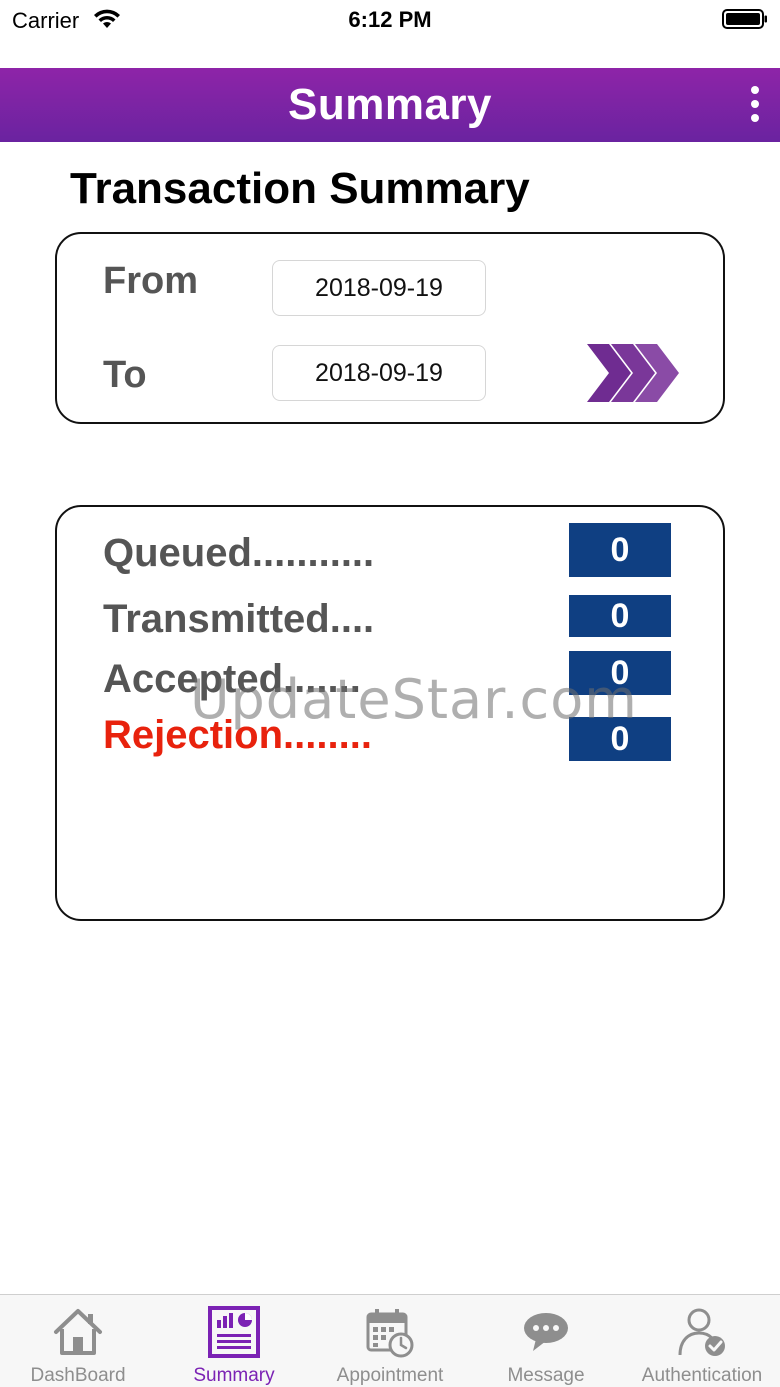 Image resolution: width=780 pixels, height=1387 pixels. I want to click on battery-icon, so click(744, 19).